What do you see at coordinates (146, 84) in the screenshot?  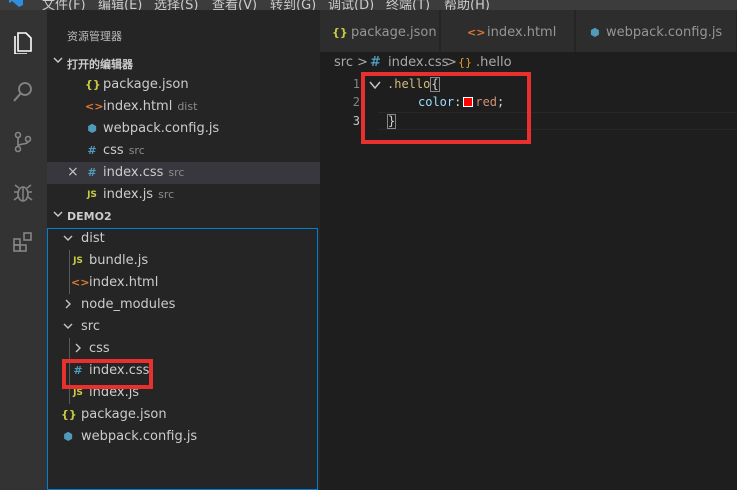 I see `open-editor-name: package.json` at bounding box center [146, 84].